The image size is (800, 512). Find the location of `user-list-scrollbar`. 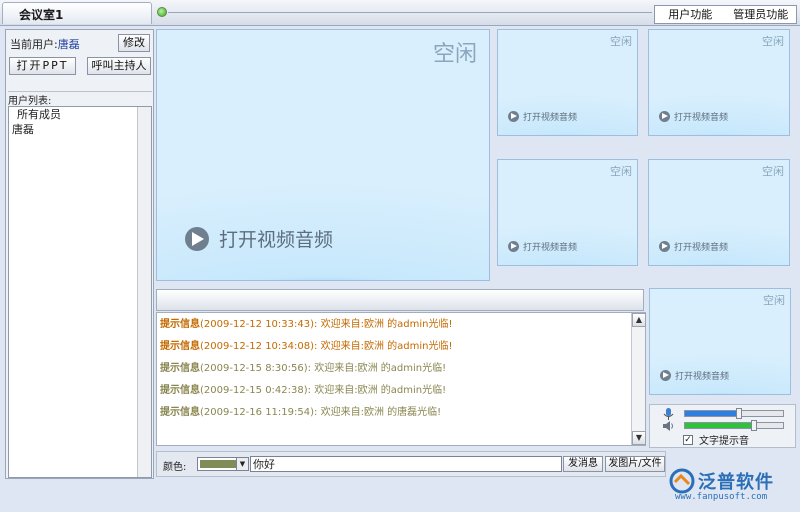

user-list-scrollbar is located at coordinates (144, 292).